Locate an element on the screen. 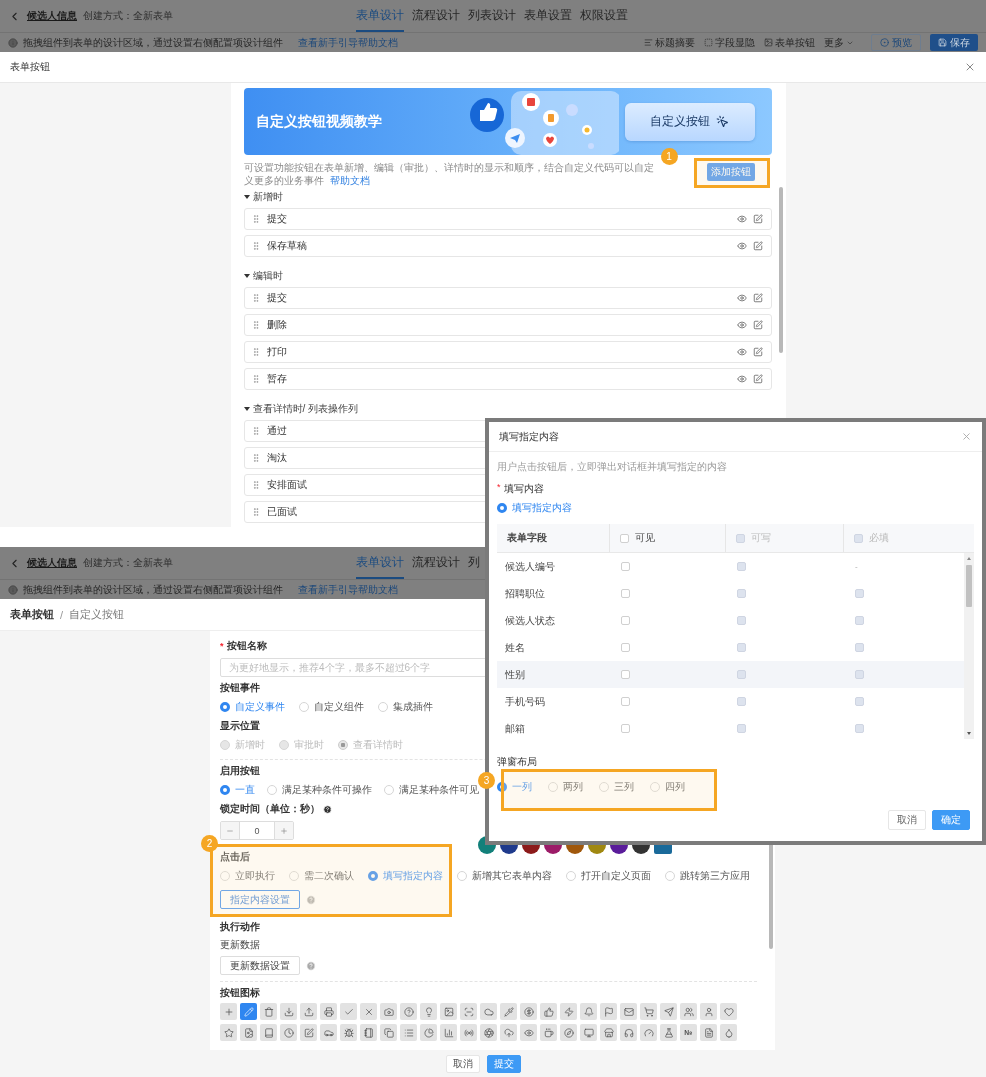  field-label: 填写内容 is located at coordinates (523, 489).